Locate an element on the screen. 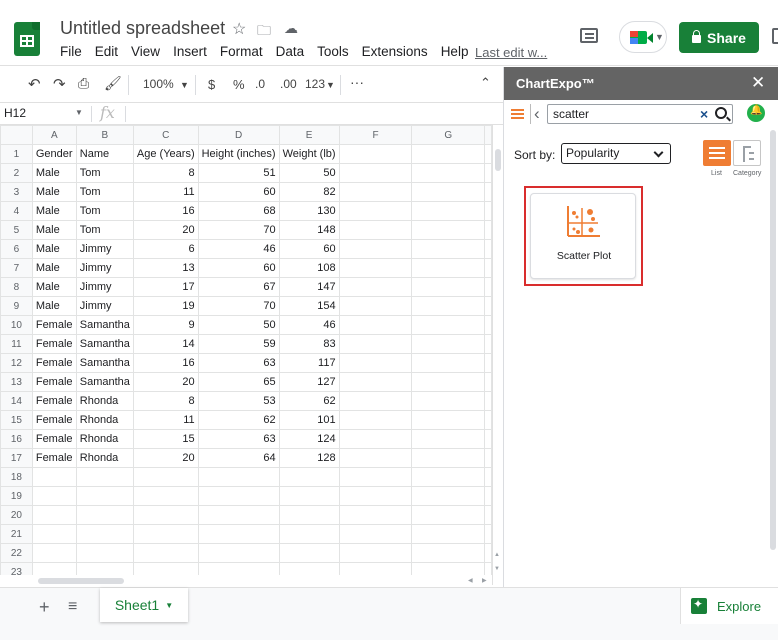 Image resolution: width=778 pixels, height=640 pixels. cell: 70 is located at coordinates (238, 230).